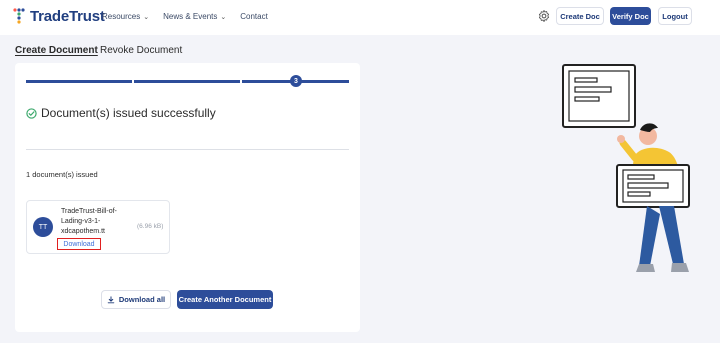  What do you see at coordinates (19, 16) in the screenshot?
I see `tradetrust-logo-icon` at bounding box center [19, 16].